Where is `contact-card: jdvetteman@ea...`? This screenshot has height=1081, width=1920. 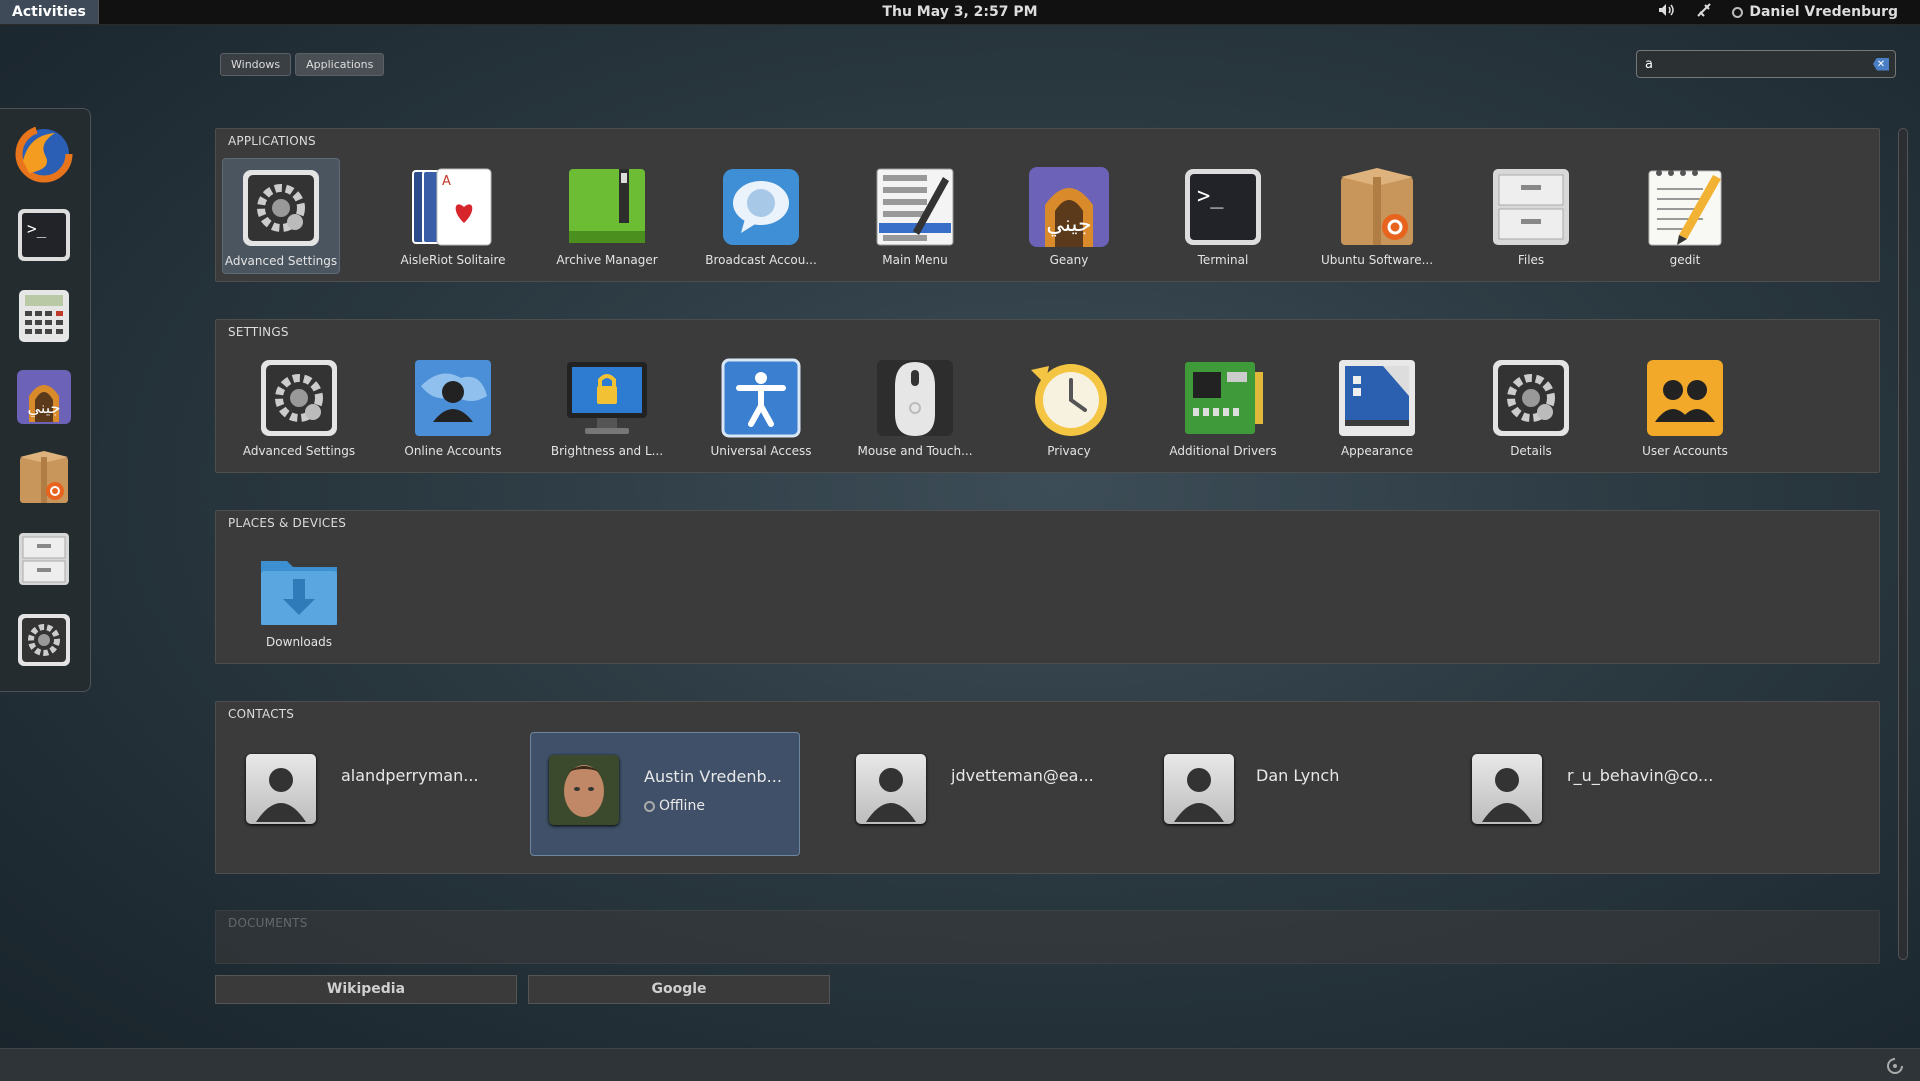
contact-card: jdvetteman@ea... is located at coordinates (973, 794).